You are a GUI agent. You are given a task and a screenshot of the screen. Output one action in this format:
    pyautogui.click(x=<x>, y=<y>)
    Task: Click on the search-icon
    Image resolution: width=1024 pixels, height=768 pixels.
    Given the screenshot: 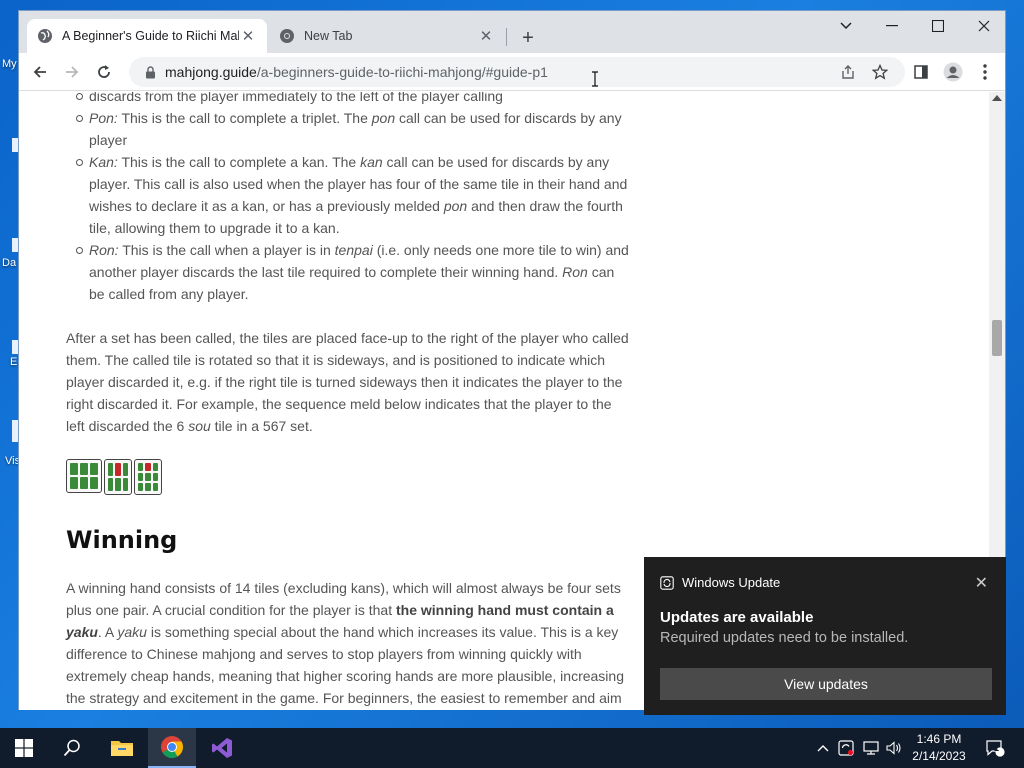 What is the action you would take?
    pyautogui.click(x=71, y=748)
    